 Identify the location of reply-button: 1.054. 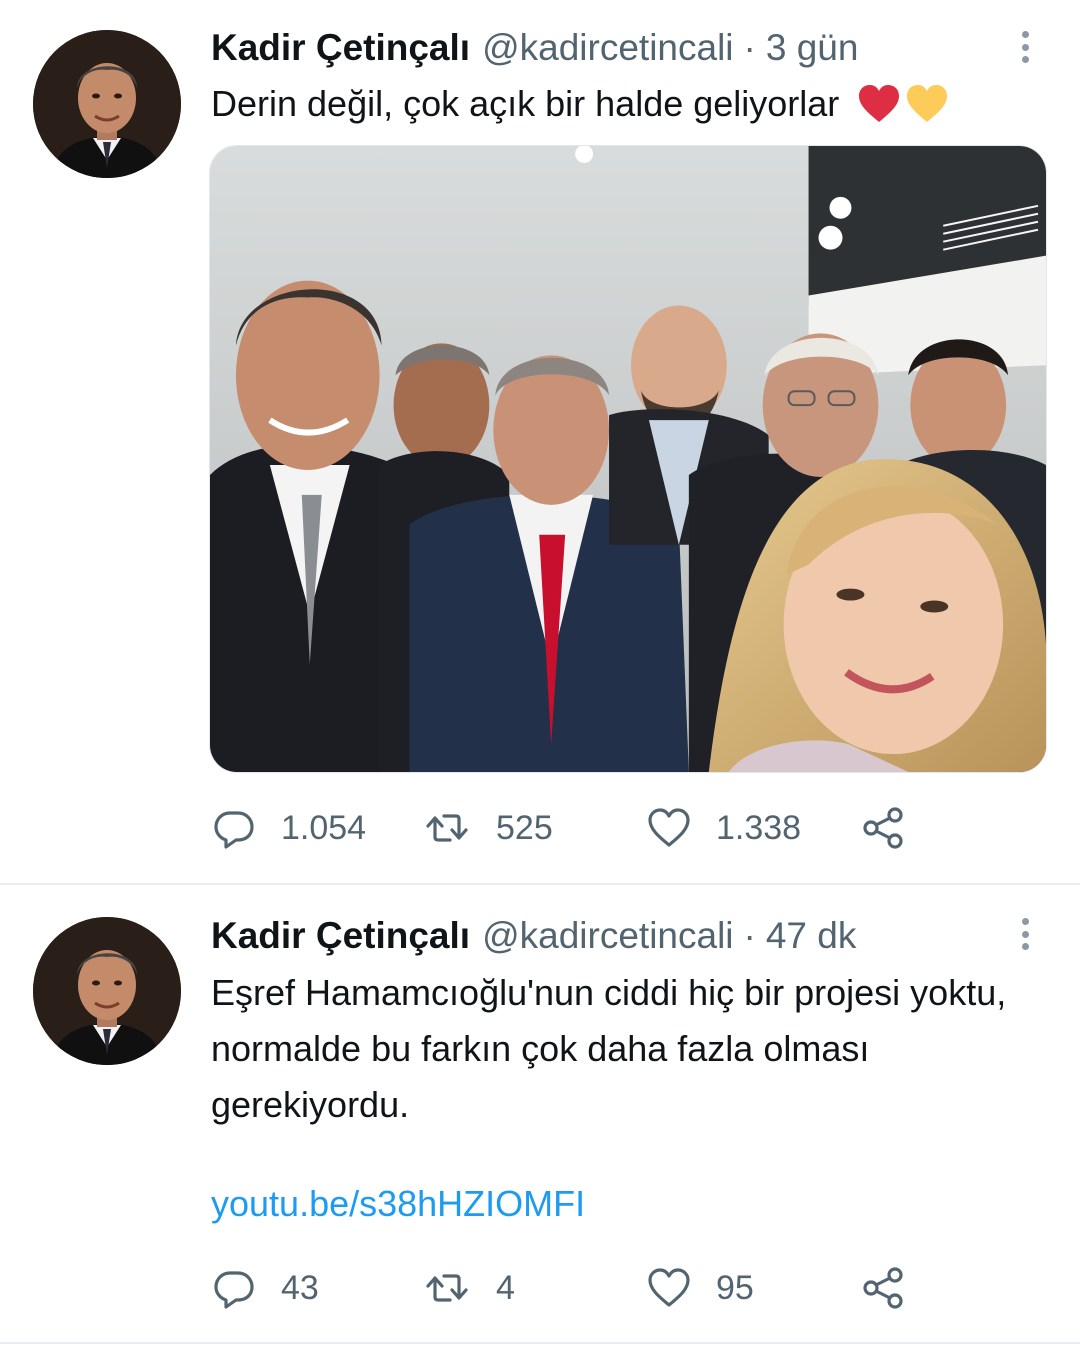
(288, 828).